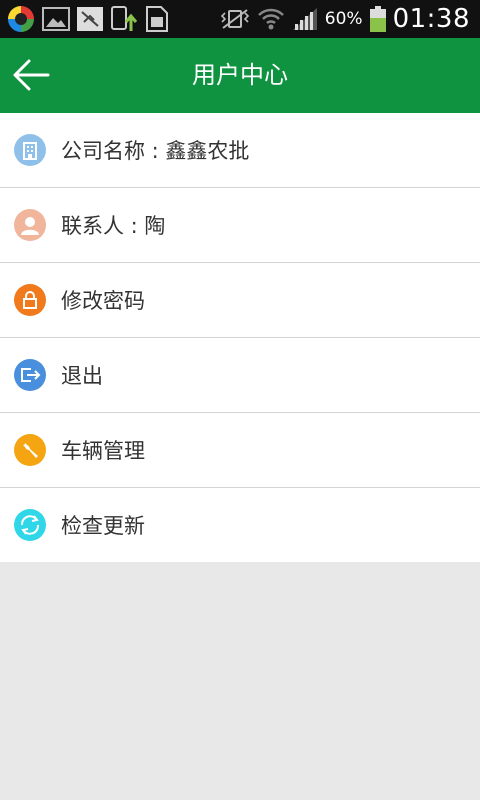 This screenshot has width=480, height=800. What do you see at coordinates (30, 300) in the screenshot?
I see `lock-icon` at bounding box center [30, 300].